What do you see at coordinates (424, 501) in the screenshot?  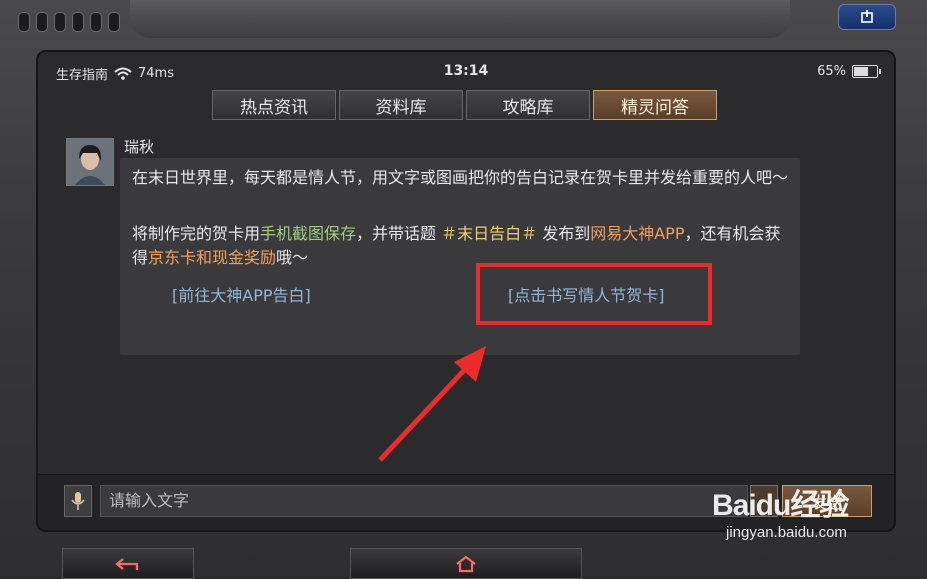 I see `chat-text-input: 请输入文字` at bounding box center [424, 501].